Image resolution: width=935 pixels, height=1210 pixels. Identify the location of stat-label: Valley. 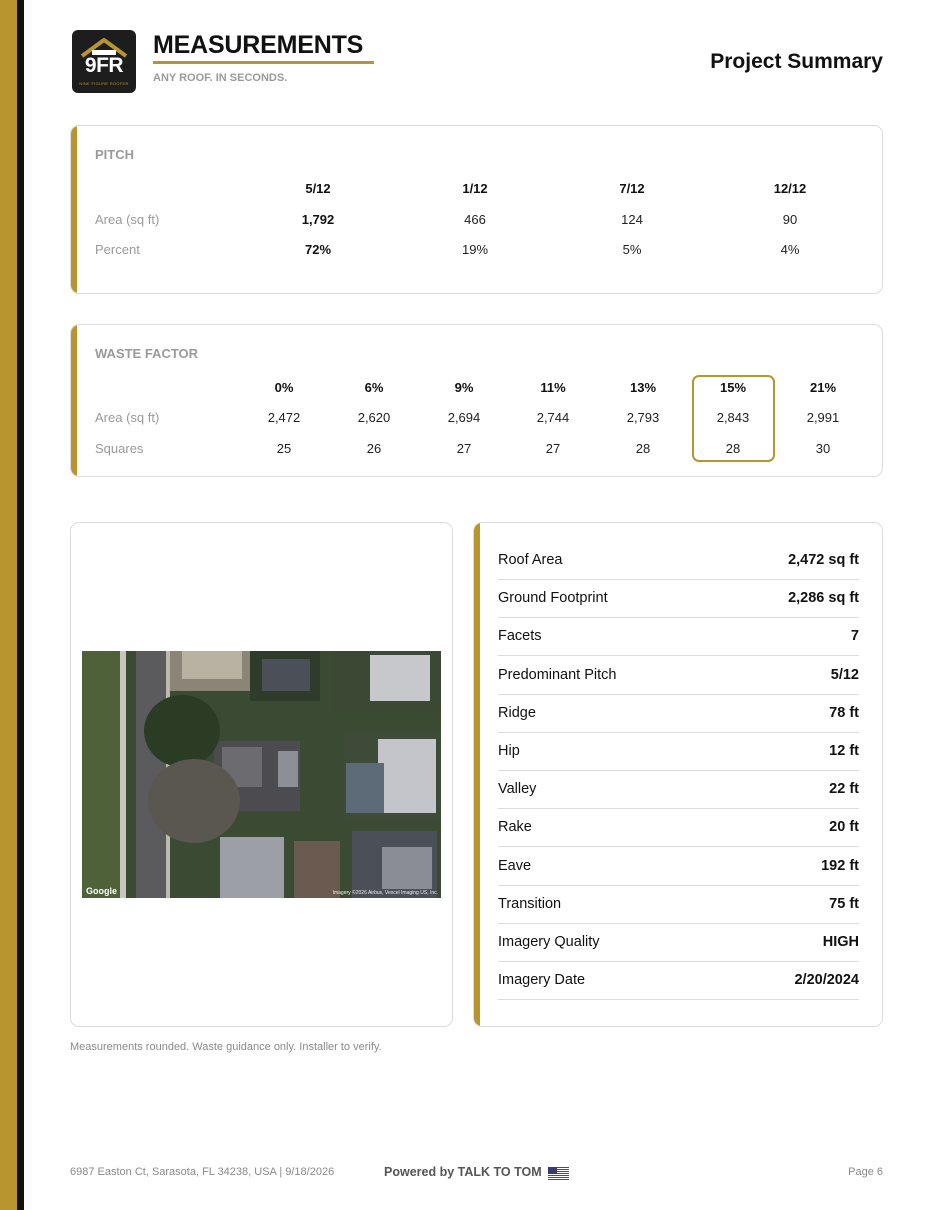
(517, 789).